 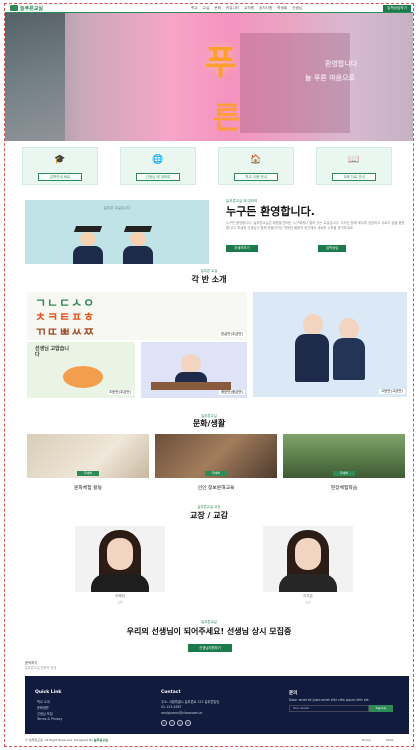 What do you see at coordinates (137, 316) in the screenshot?
I see `class-card: ㄱㄴㄷㅅㅇ ㅊㅋㅌㅍㅎ ㄲㄸㅃㅆㅉ 한글반(초급반)` at bounding box center [137, 316].